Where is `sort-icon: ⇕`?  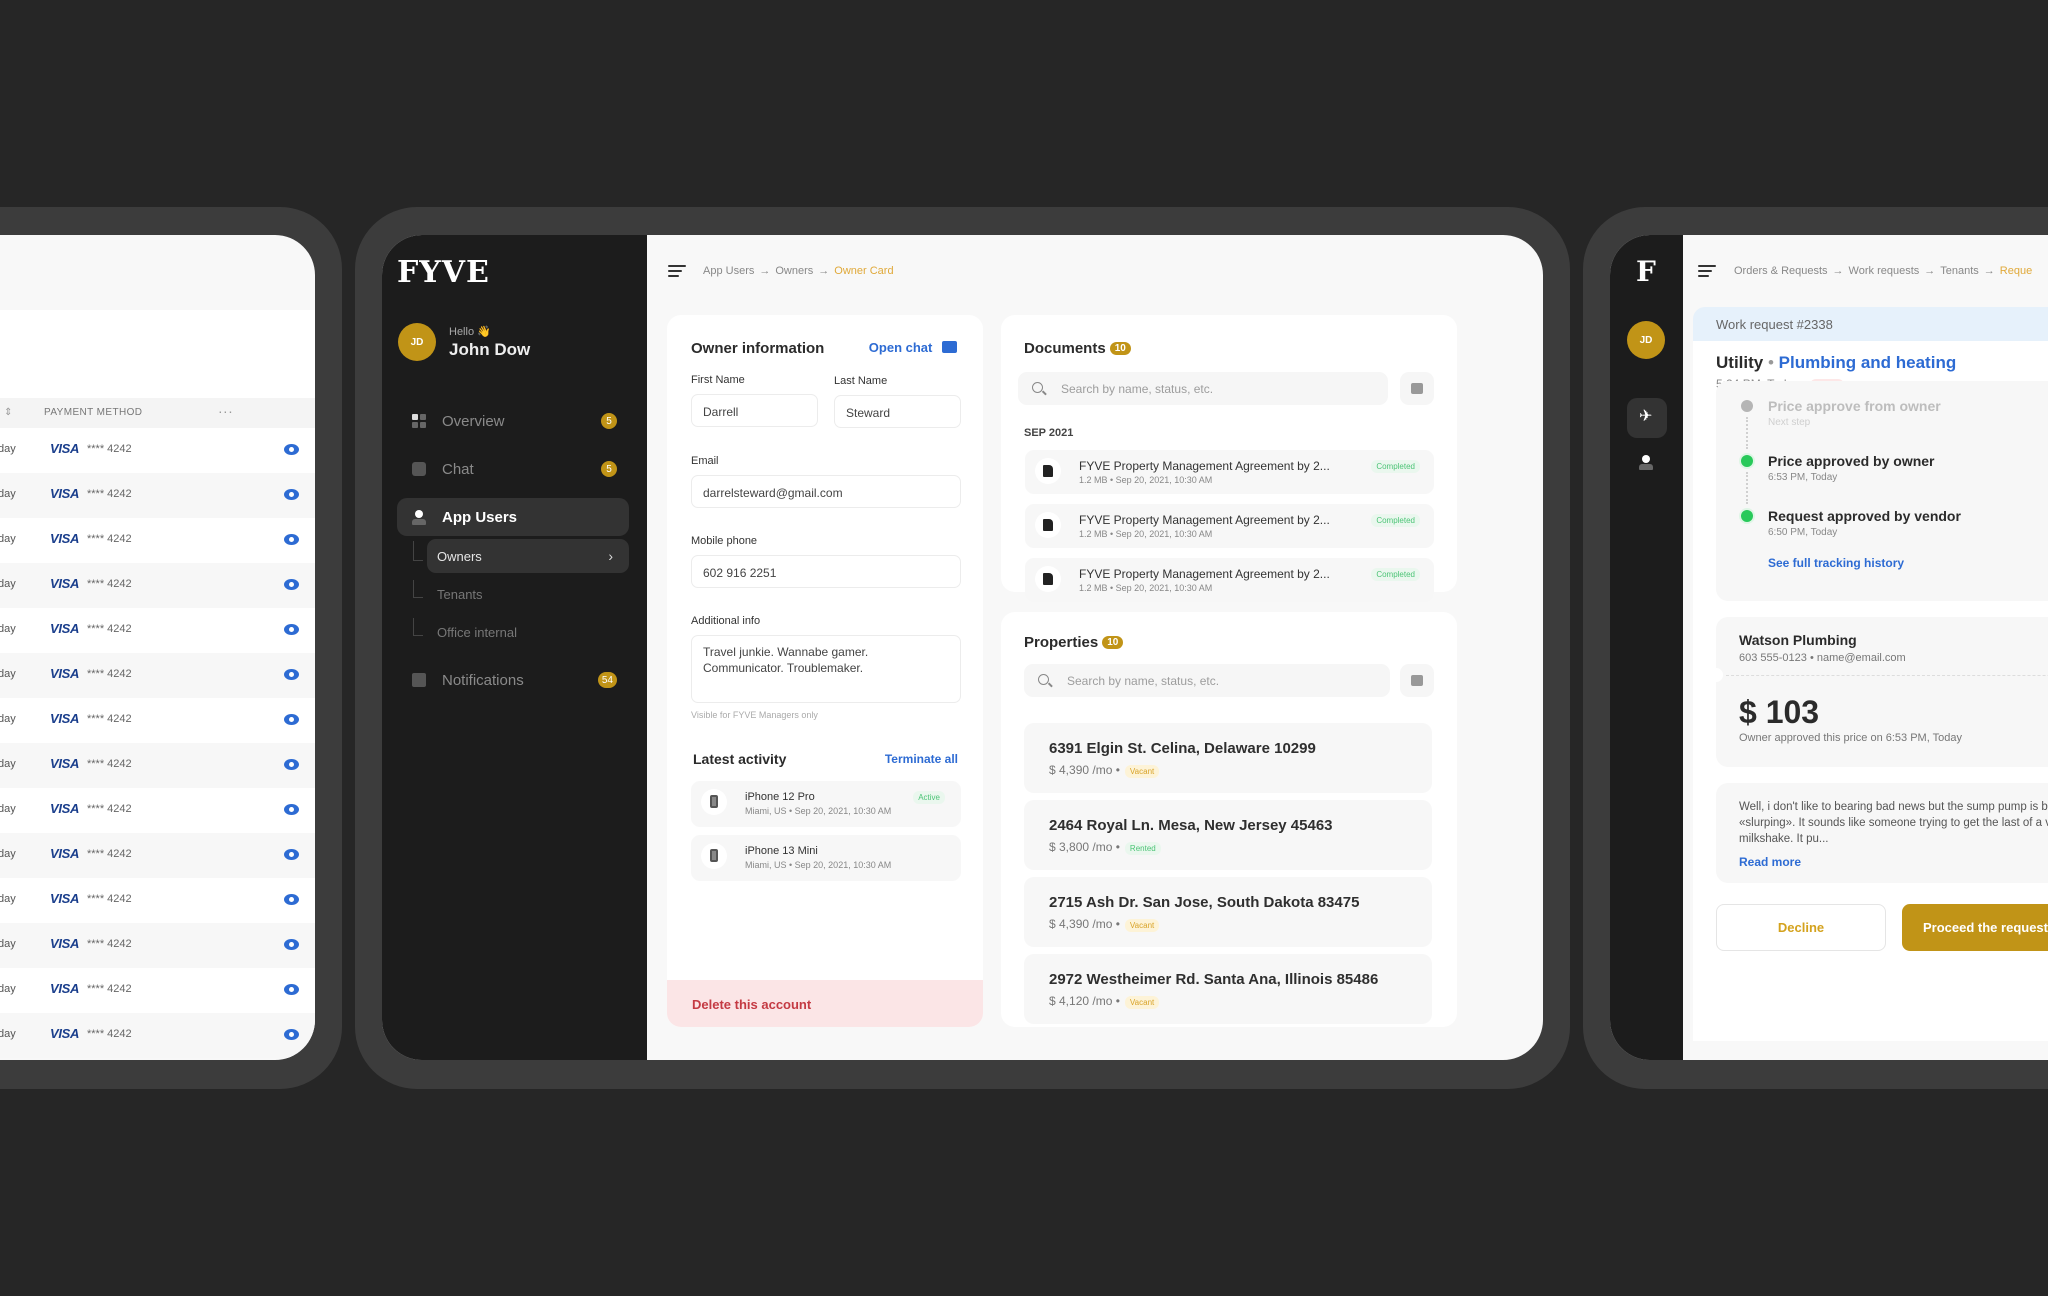 sort-icon: ⇕ is located at coordinates (8, 412).